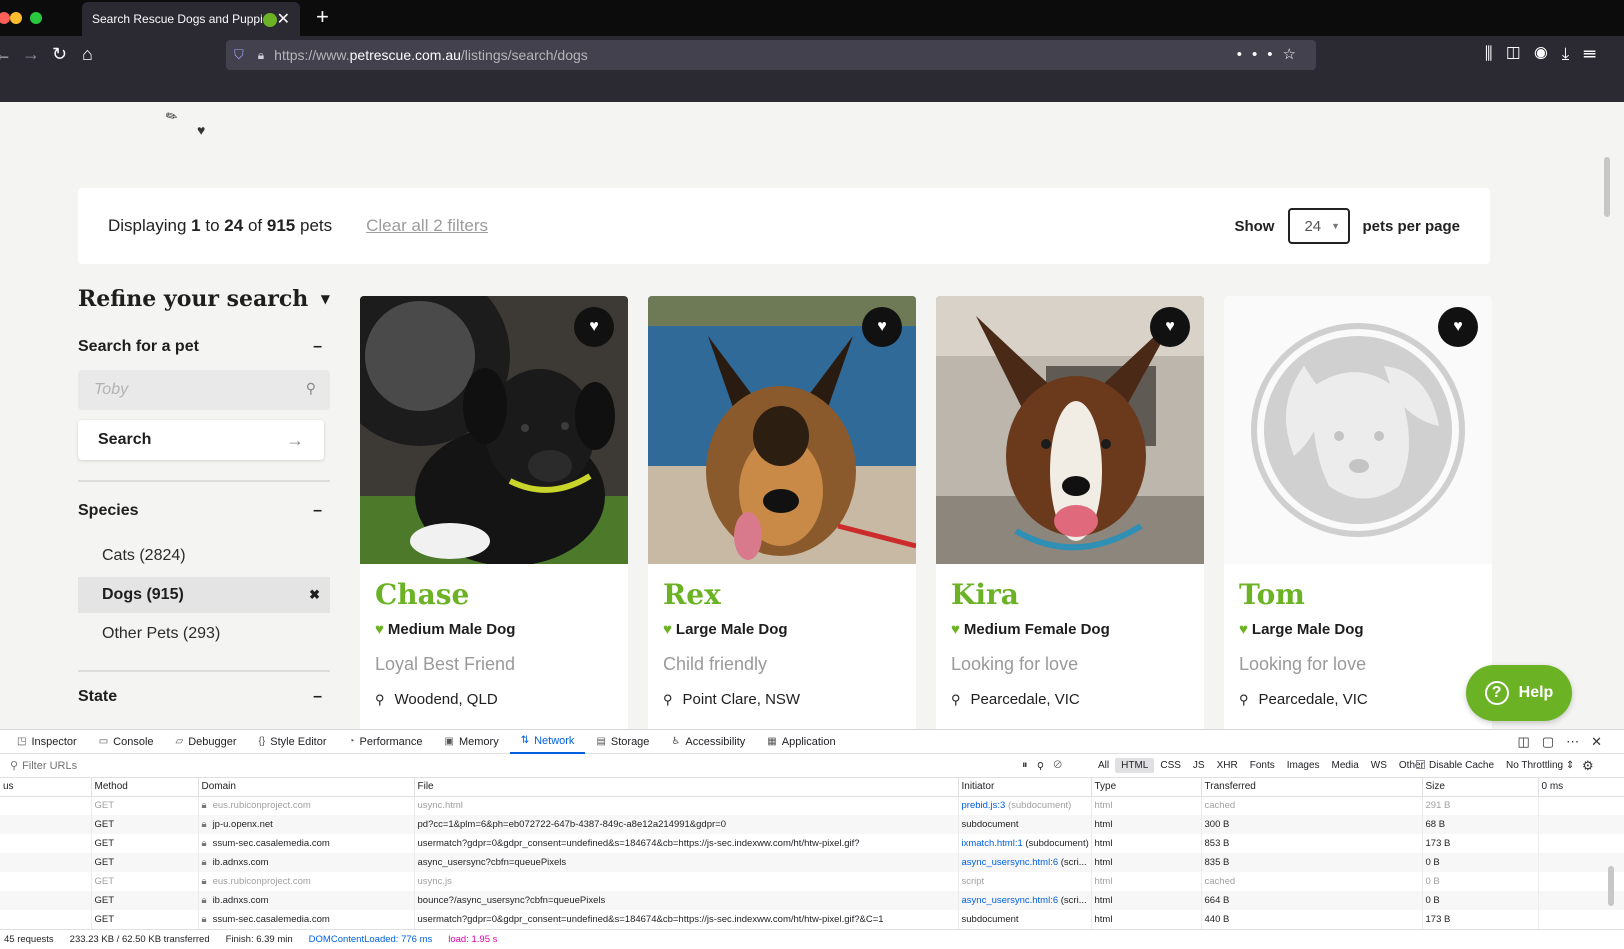 The width and height of the screenshot is (1624, 949). What do you see at coordinates (708, 742) in the screenshot?
I see `tab-accessibility: ♿︎ Accessibility` at bounding box center [708, 742].